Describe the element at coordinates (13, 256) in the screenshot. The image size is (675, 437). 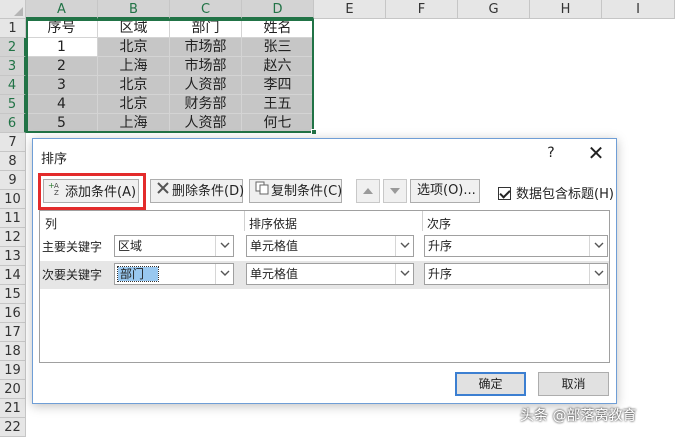
I see `row-header-13: 13` at that location.